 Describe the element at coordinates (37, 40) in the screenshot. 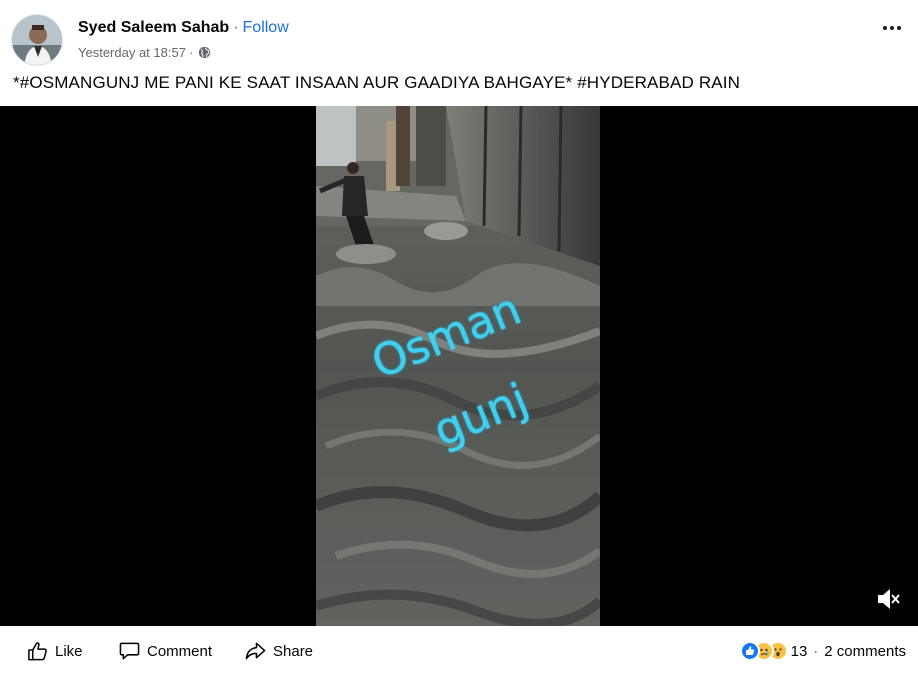

I see `author-avatar` at that location.